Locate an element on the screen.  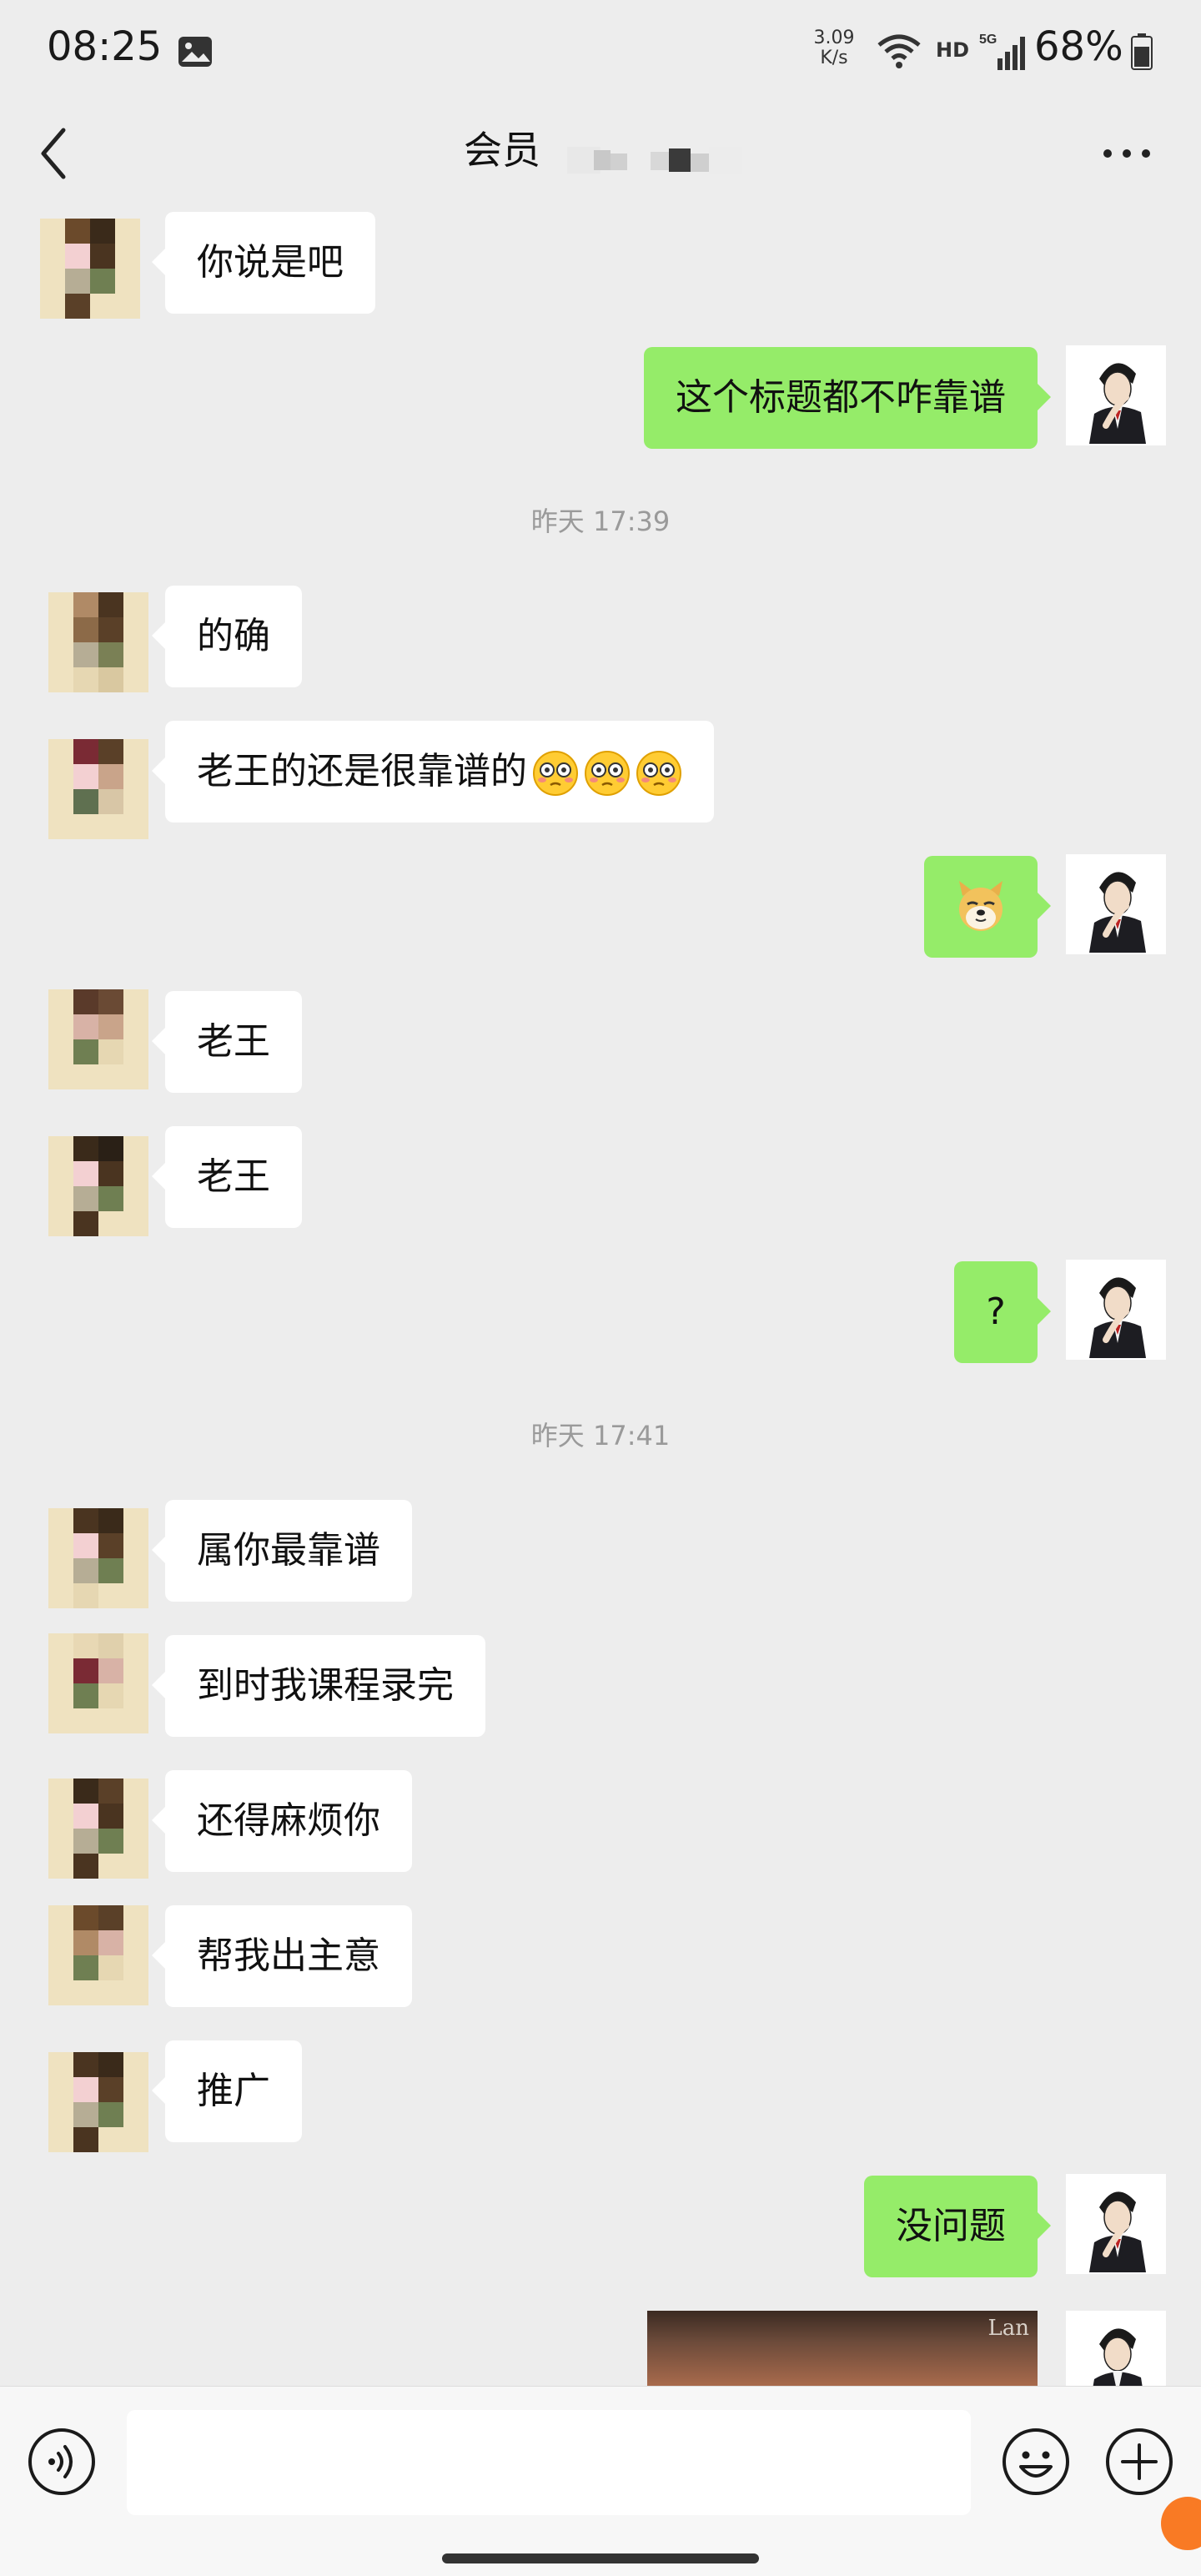
gallery-notification-icon is located at coordinates (195, 52).